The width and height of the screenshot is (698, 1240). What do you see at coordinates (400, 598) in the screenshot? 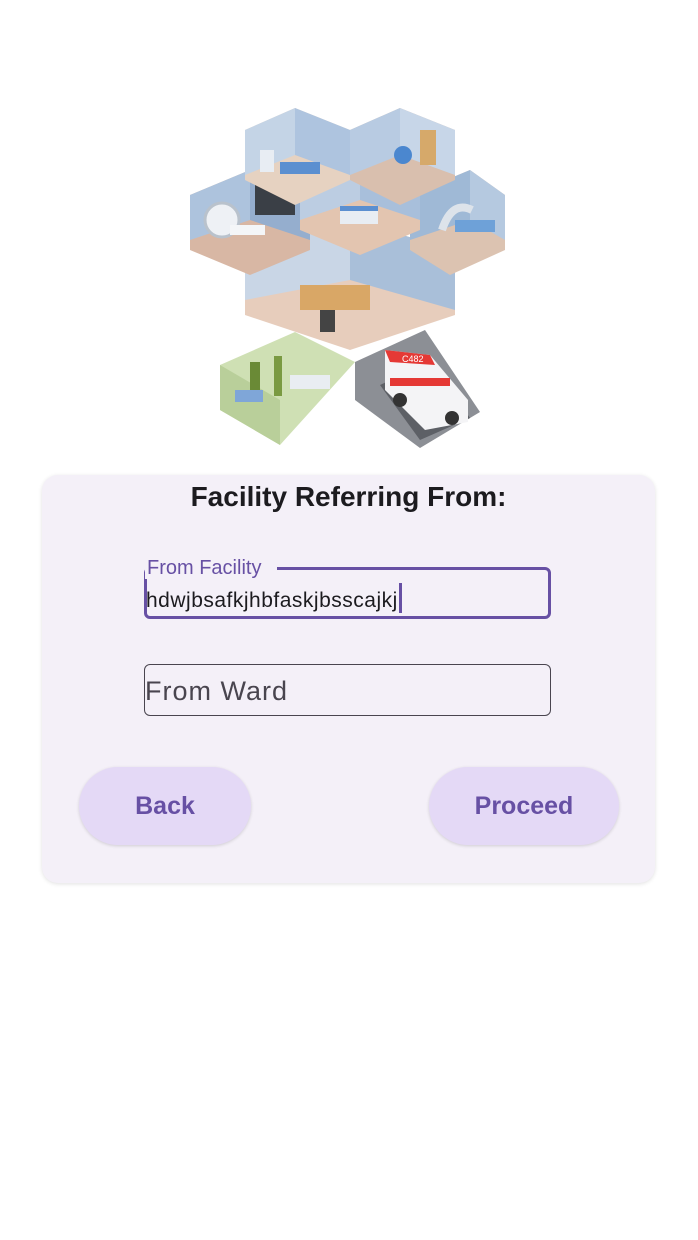
I see `text-cursor` at bounding box center [400, 598].